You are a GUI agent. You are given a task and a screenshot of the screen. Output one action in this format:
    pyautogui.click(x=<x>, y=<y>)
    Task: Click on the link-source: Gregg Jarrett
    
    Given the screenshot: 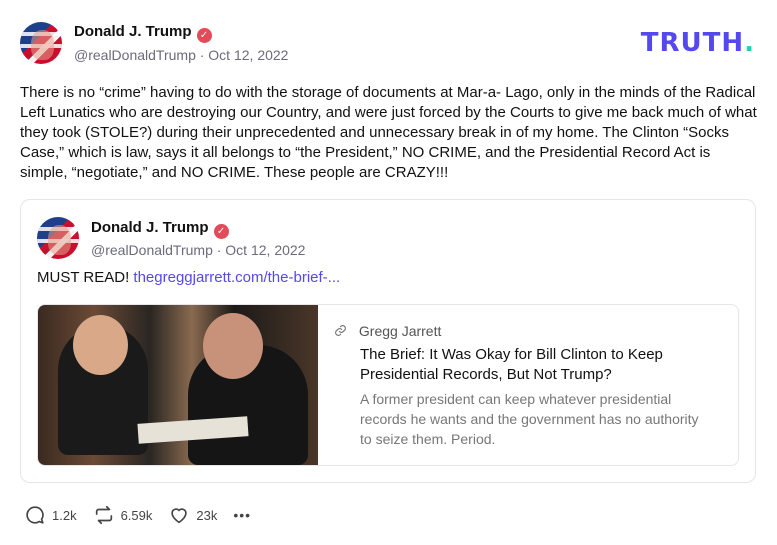 What is the action you would take?
    pyautogui.click(x=387, y=331)
    